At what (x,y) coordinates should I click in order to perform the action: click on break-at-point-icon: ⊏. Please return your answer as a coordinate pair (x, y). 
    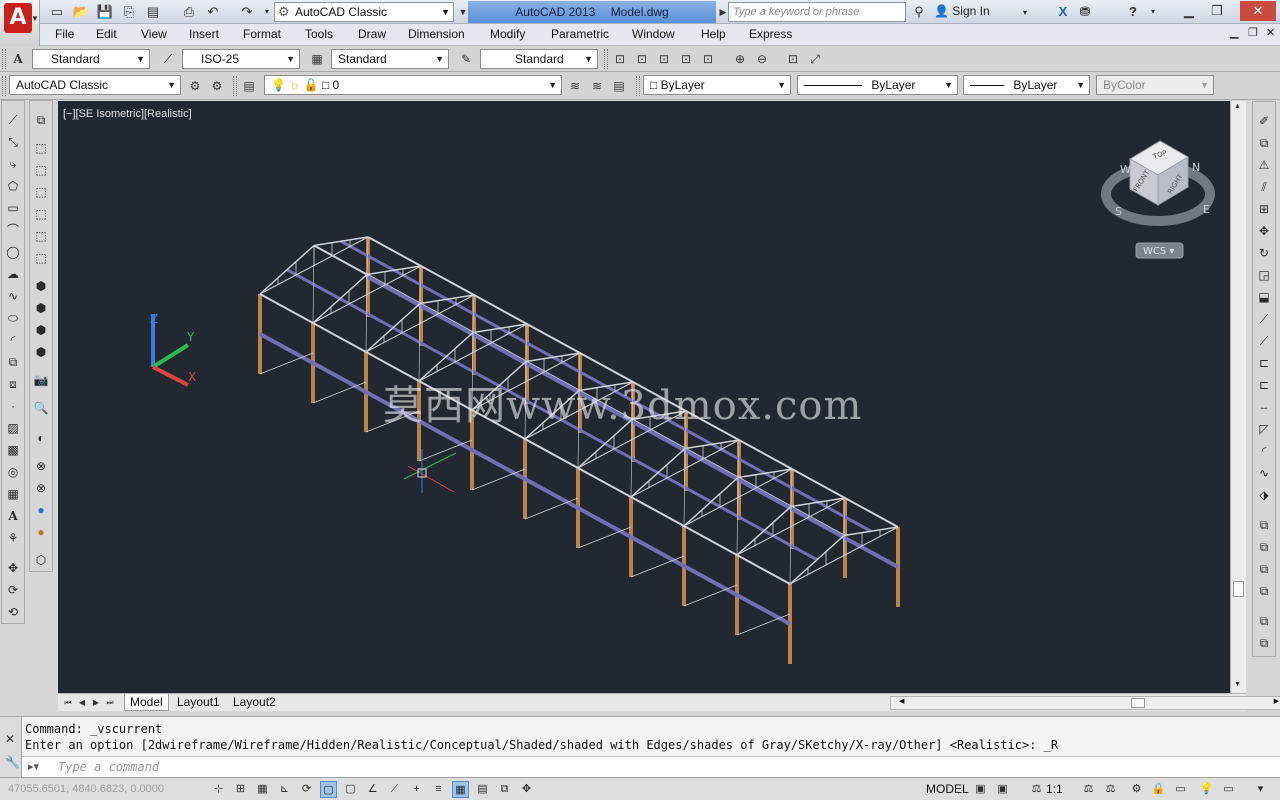
    Looking at the image, I should click on (1264, 363).